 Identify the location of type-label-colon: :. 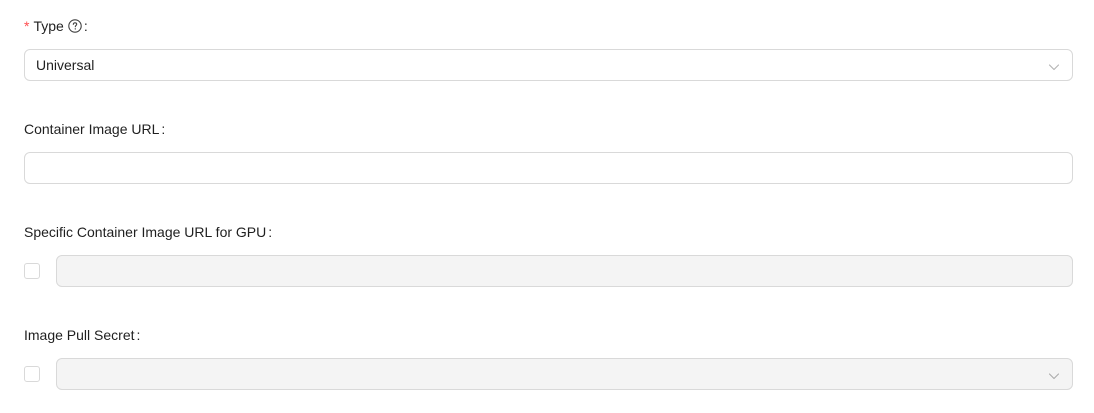
(85, 26).